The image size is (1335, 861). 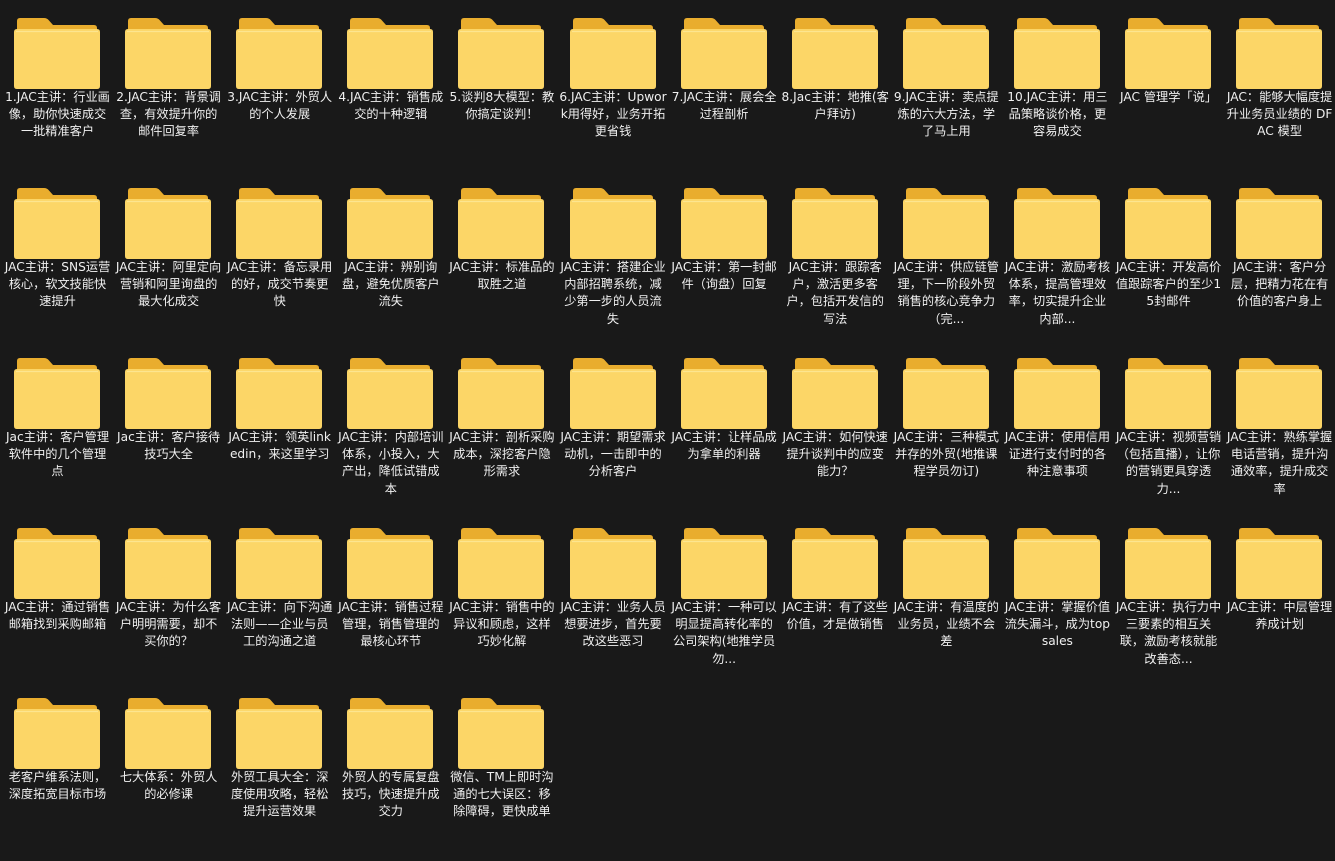 What do you see at coordinates (501, 428) in the screenshot?
I see `folder-item: JAC主讲：剖析采购成本，深挖客户隐形需求` at bounding box center [501, 428].